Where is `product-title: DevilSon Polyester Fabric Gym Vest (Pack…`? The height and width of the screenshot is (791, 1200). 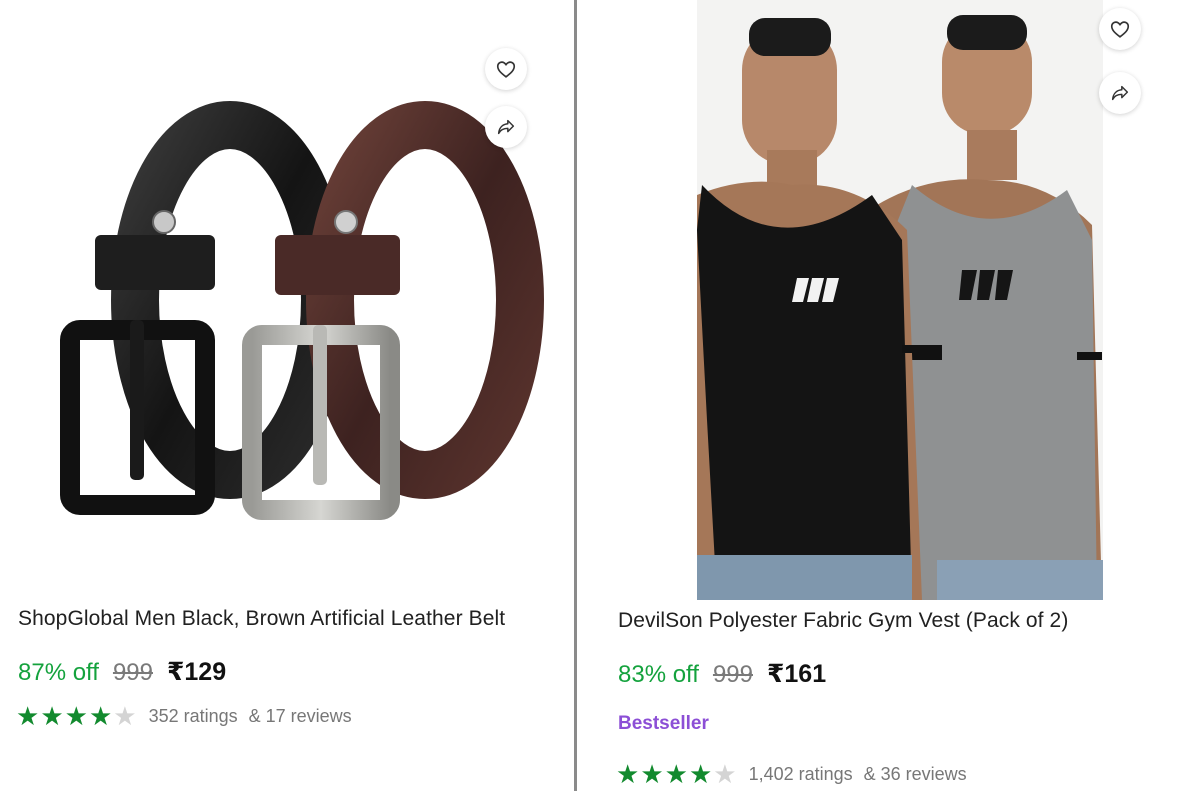
product-title: DevilSon Polyester Fabric Gym Vest (Pack… is located at coordinates (843, 621).